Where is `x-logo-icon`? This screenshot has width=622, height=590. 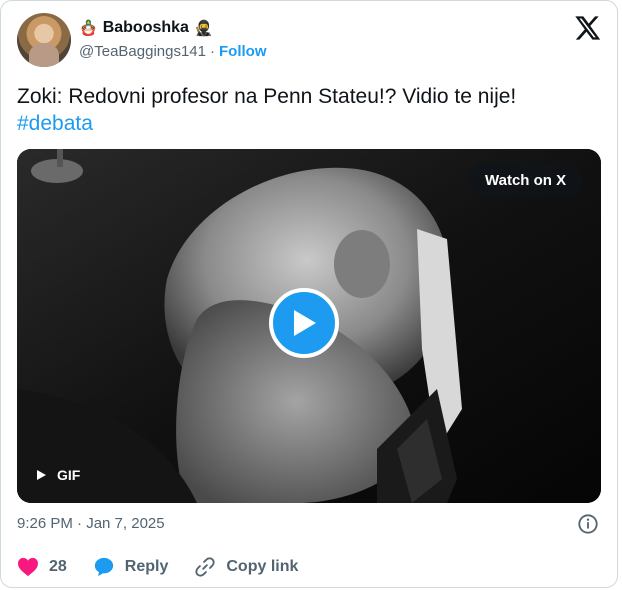
x-logo-icon is located at coordinates (587, 28).